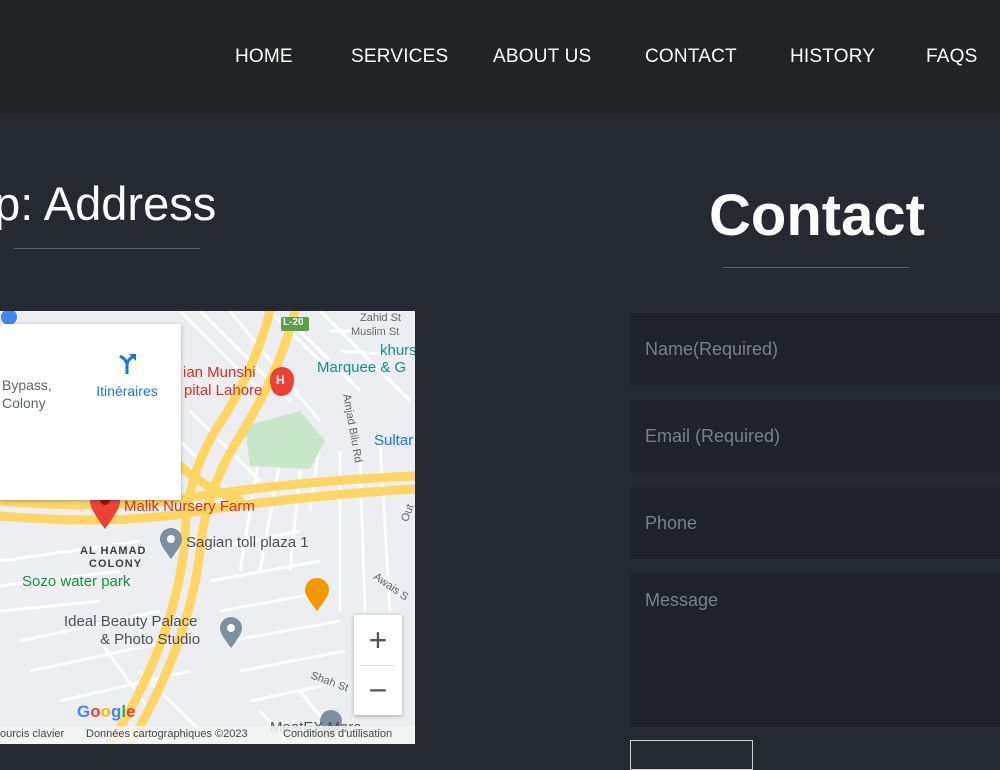  Describe the element at coordinates (189, 506) in the screenshot. I see `map-label-malik-nursery: Malik Nursery Farm` at that location.